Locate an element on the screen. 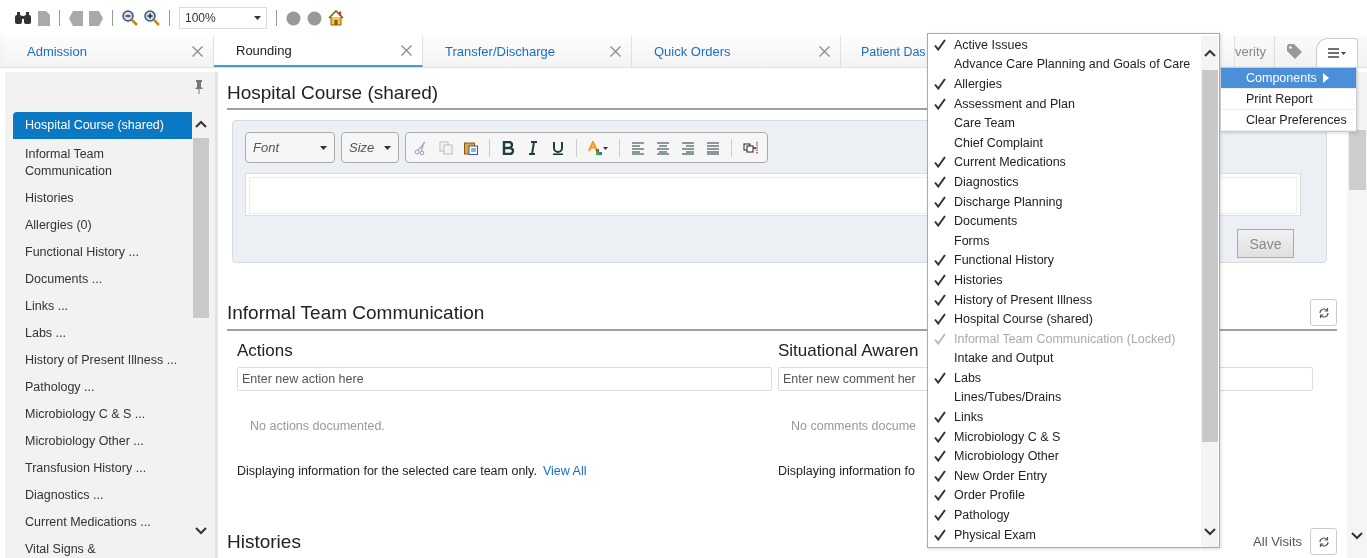 Image resolution: width=1367 pixels, height=558 pixels. filter-label: All Visits is located at coordinates (1277, 541).